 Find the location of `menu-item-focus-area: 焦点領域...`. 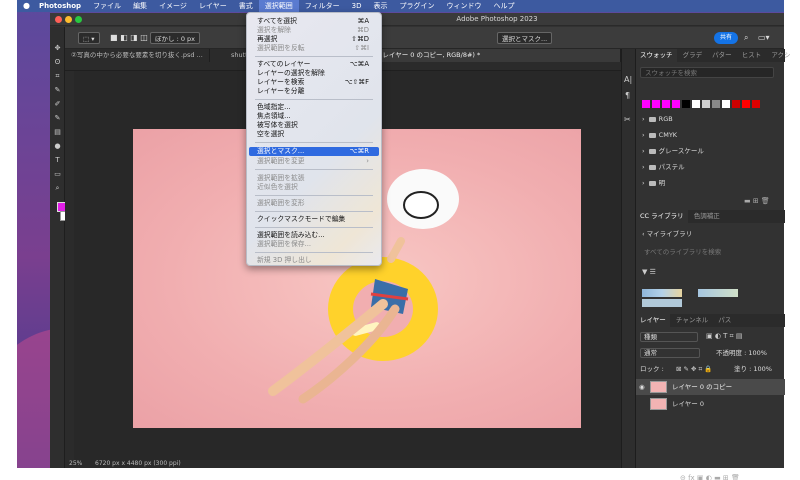

menu-item-focus-area: 焦点領域... is located at coordinates (314, 116).